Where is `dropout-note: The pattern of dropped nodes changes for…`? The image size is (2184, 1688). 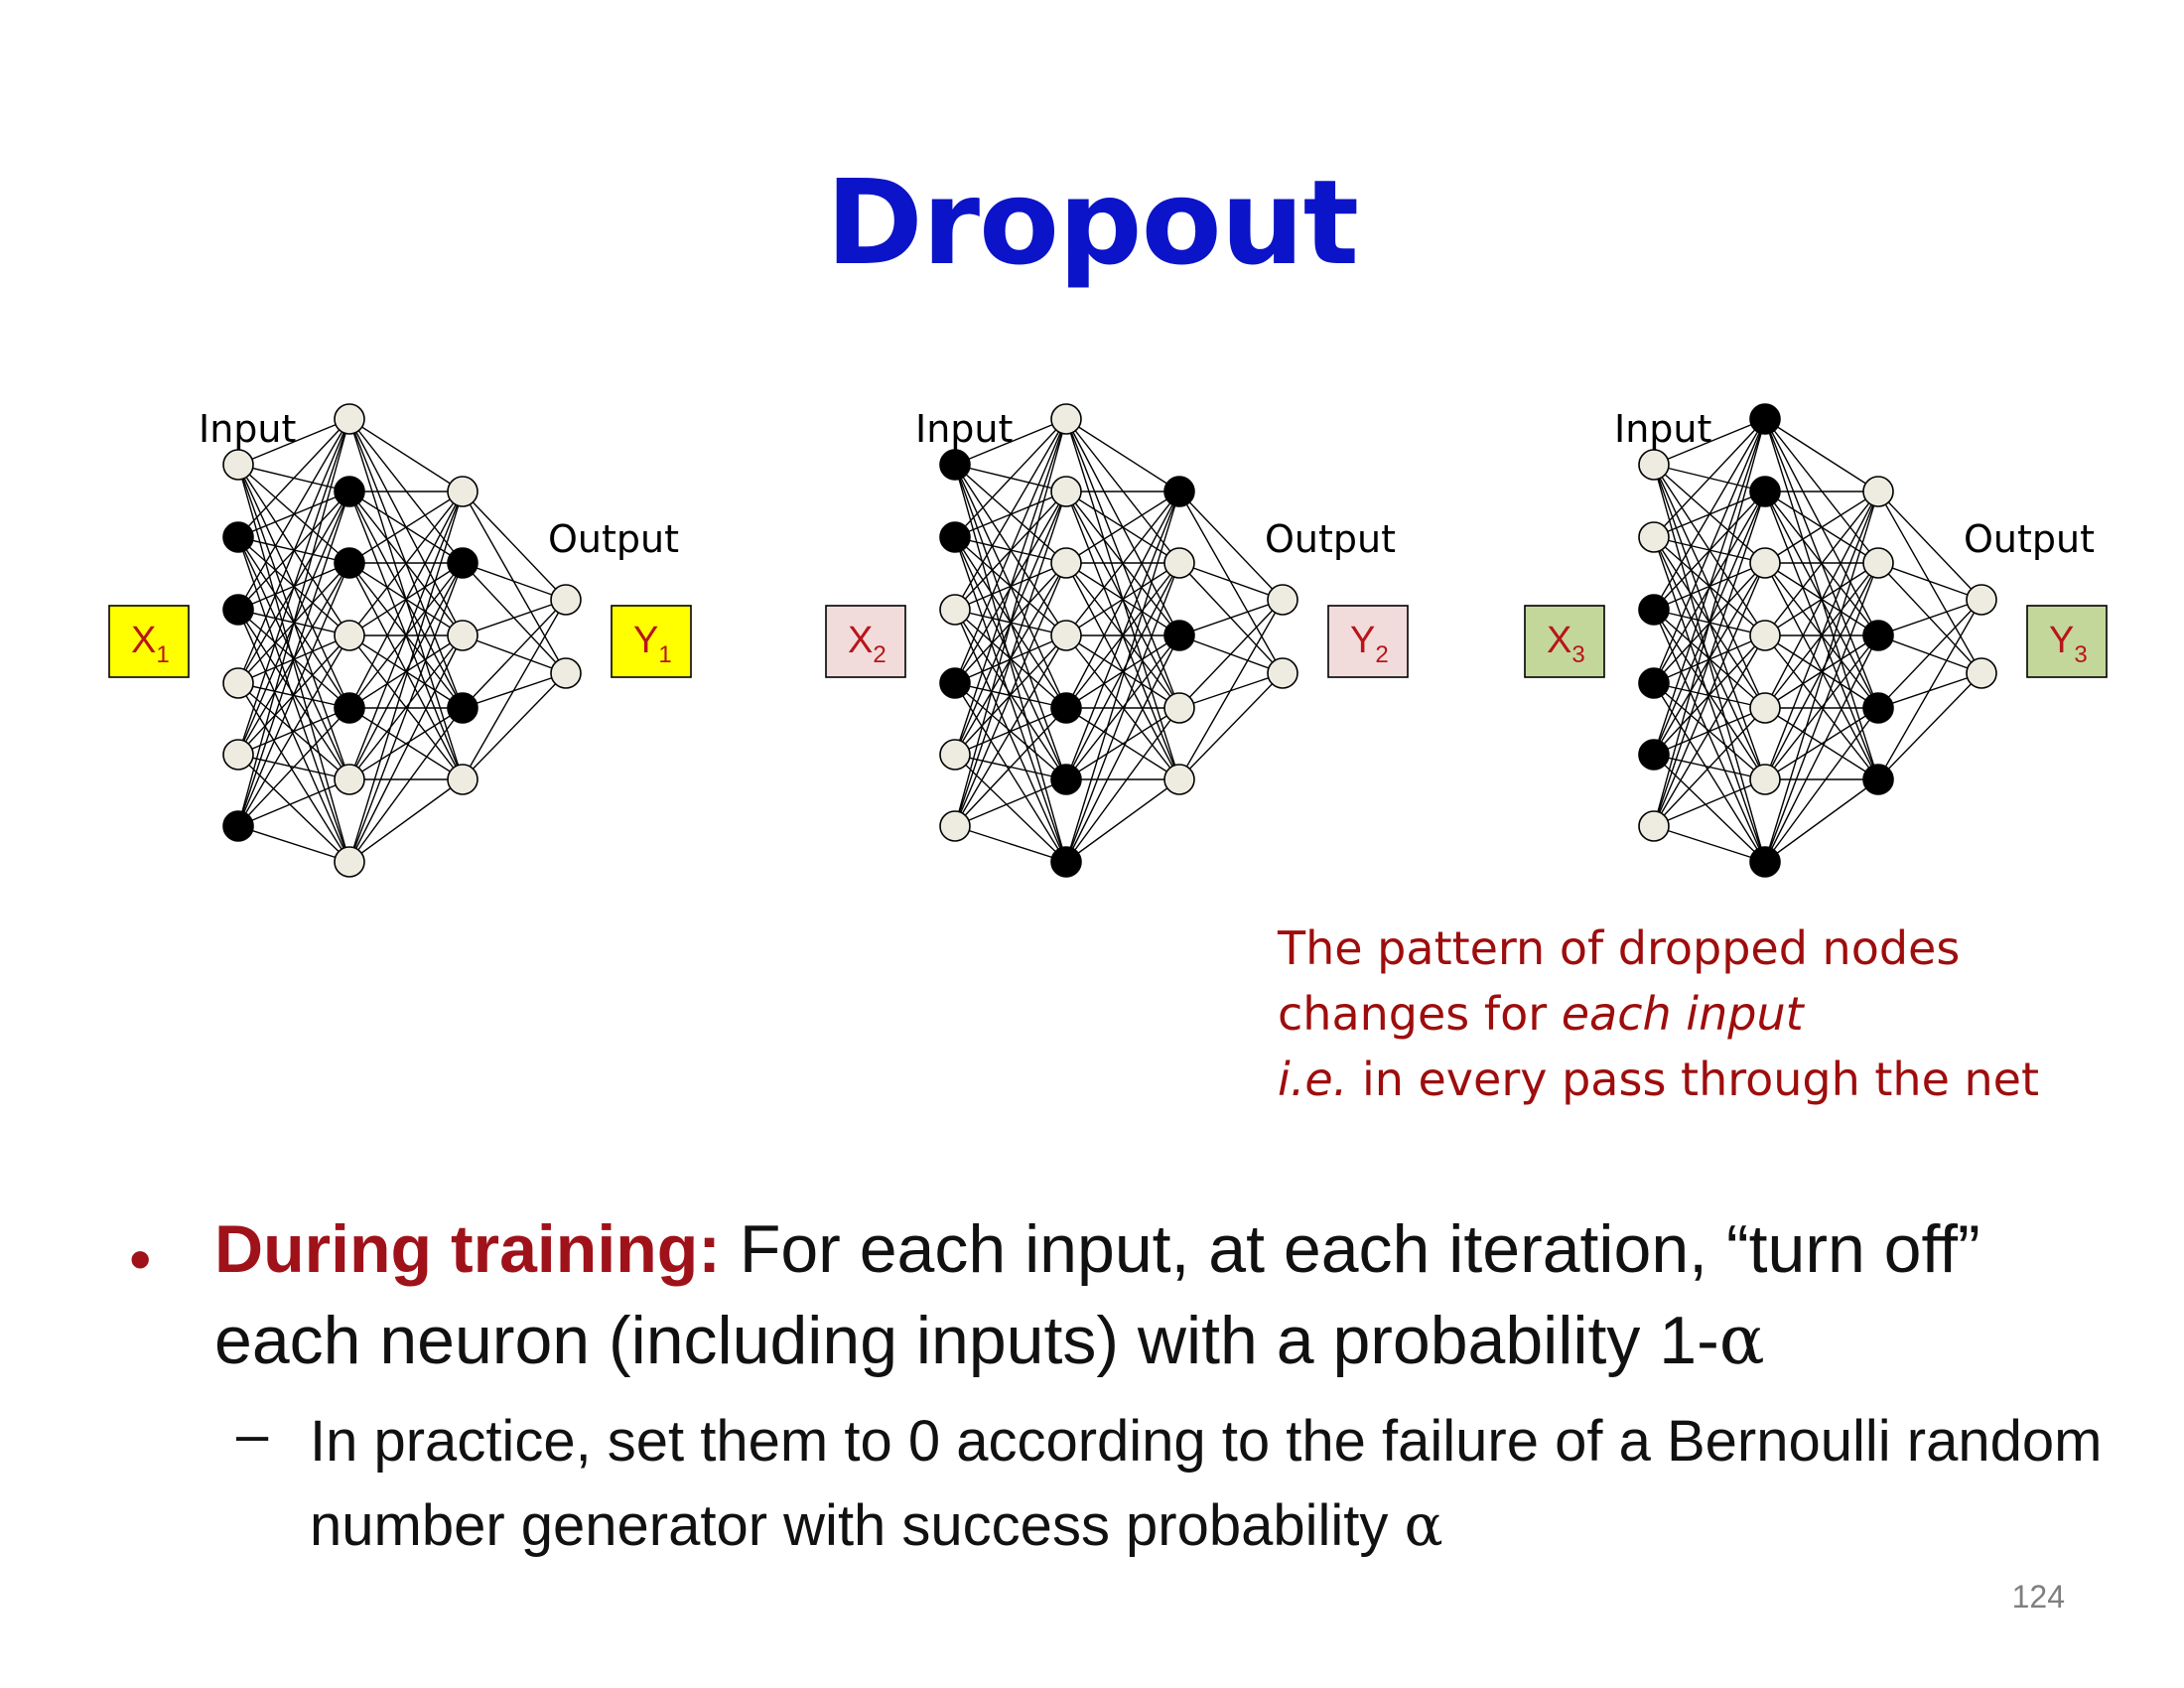 dropout-note: The pattern of dropped nodes changes for… is located at coordinates (1714, 1013).